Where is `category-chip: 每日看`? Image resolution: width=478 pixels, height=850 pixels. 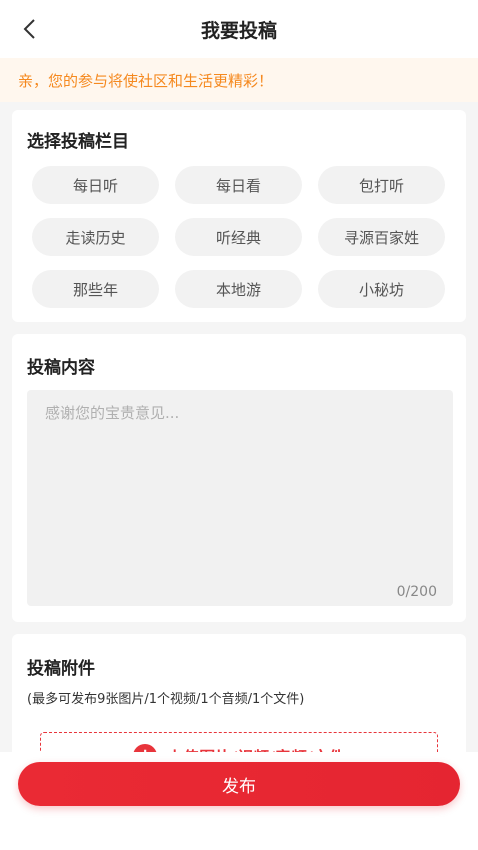 category-chip: 每日看 is located at coordinates (238, 185).